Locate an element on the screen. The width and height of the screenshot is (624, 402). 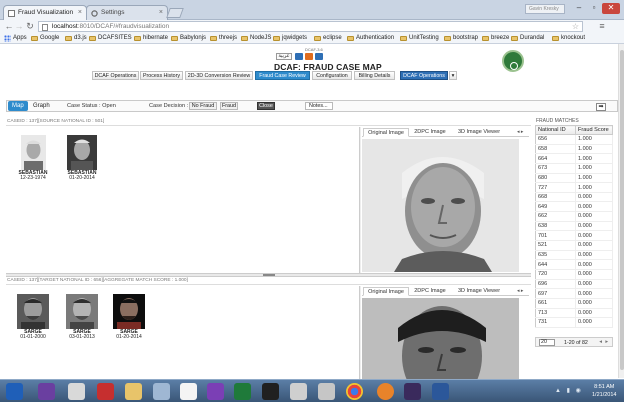
bookmark-item: DCAFSITES is located at coordinates (110, 38).